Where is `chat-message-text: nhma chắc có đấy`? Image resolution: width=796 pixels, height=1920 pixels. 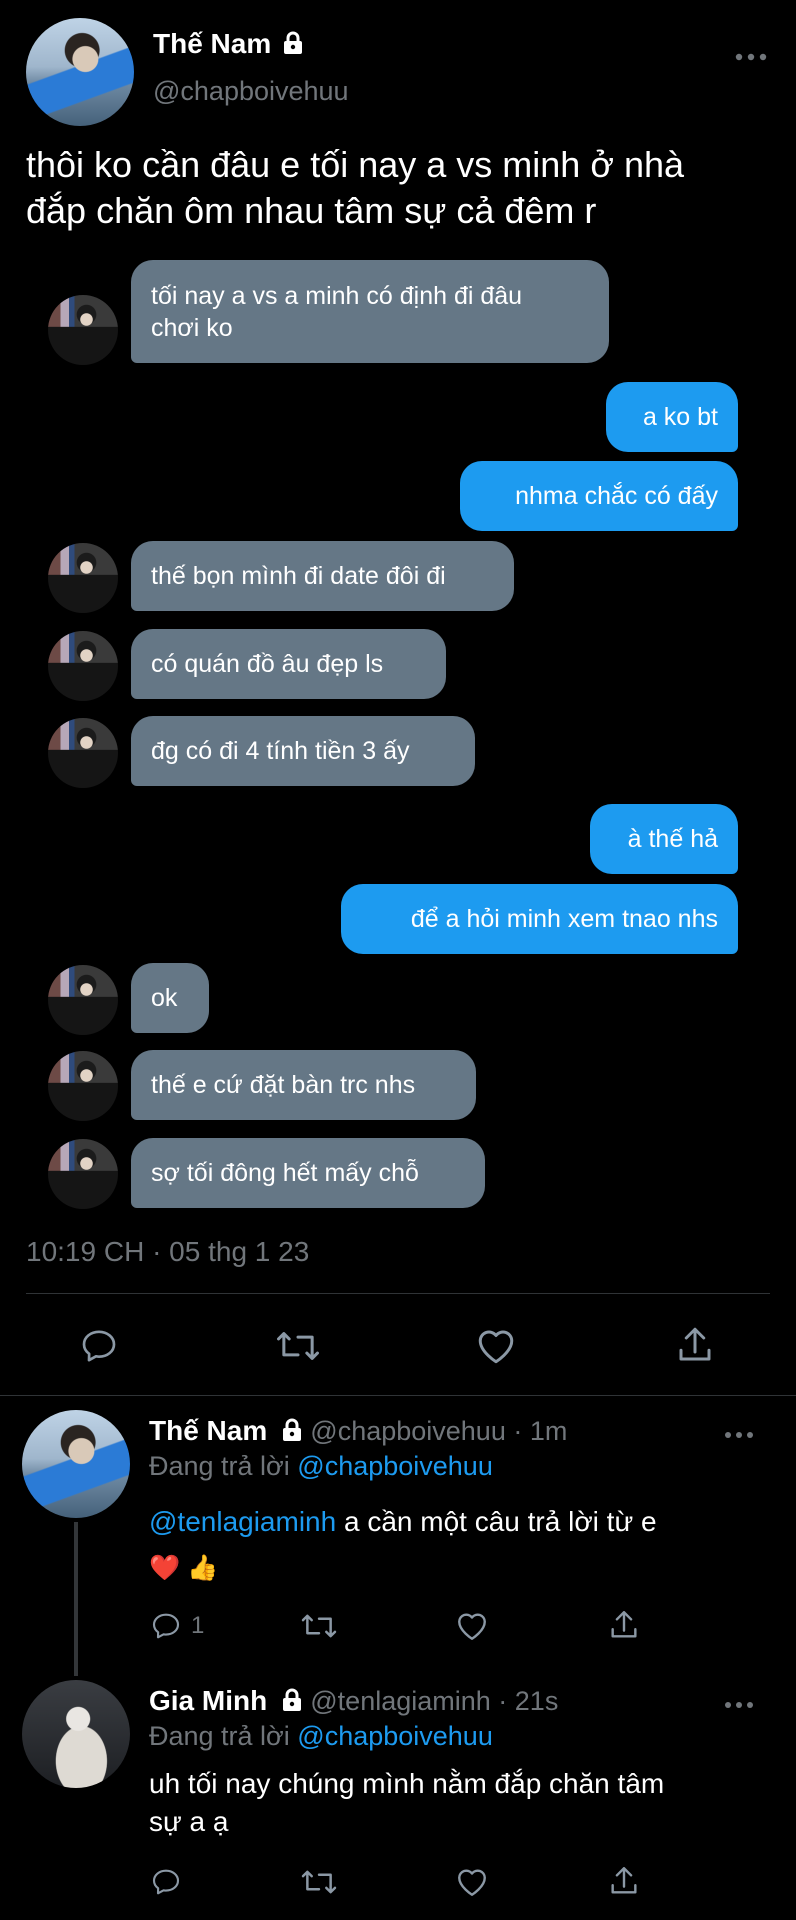 chat-message-text: nhma chắc có đấy is located at coordinates (616, 496).